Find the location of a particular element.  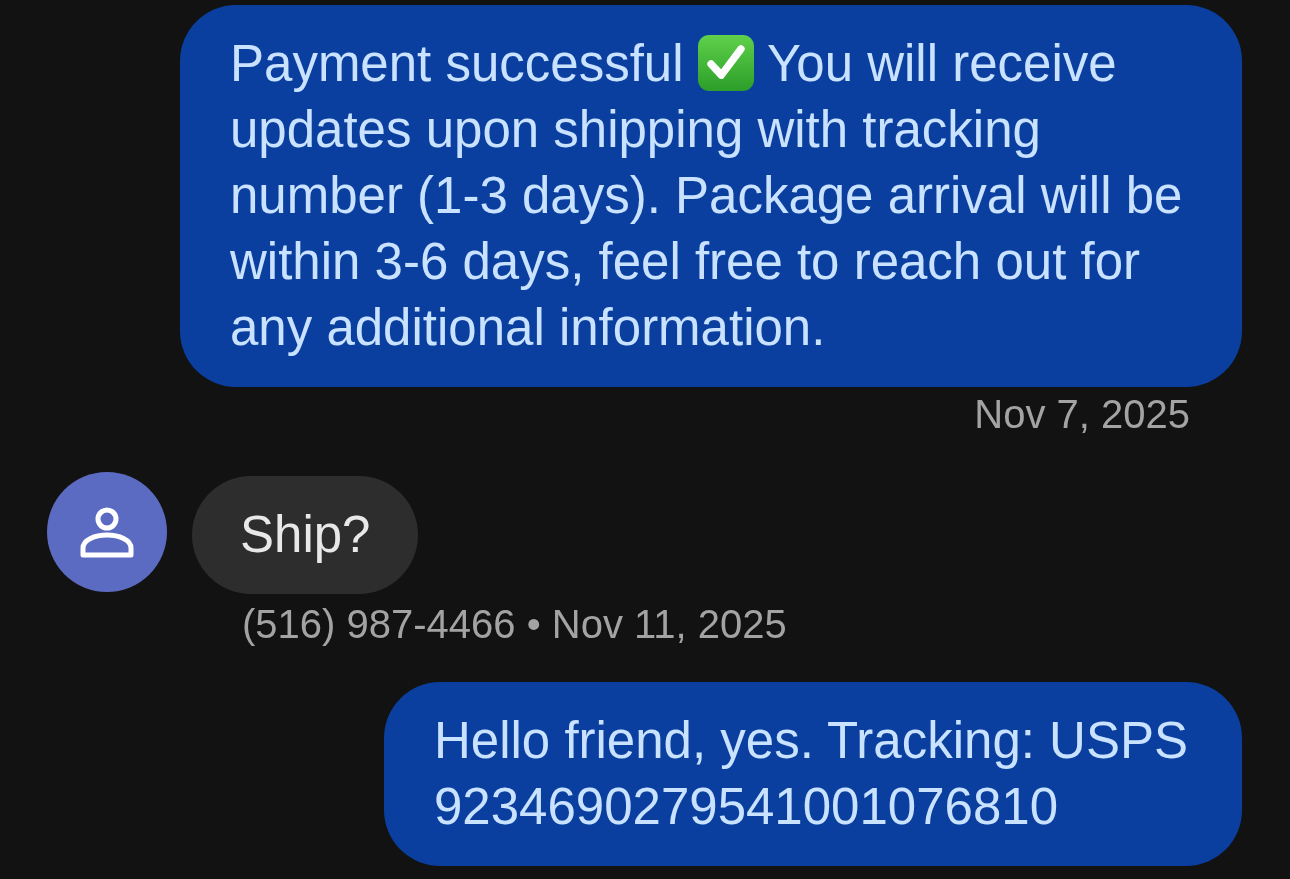

message-text: Ship? is located at coordinates (305, 535).